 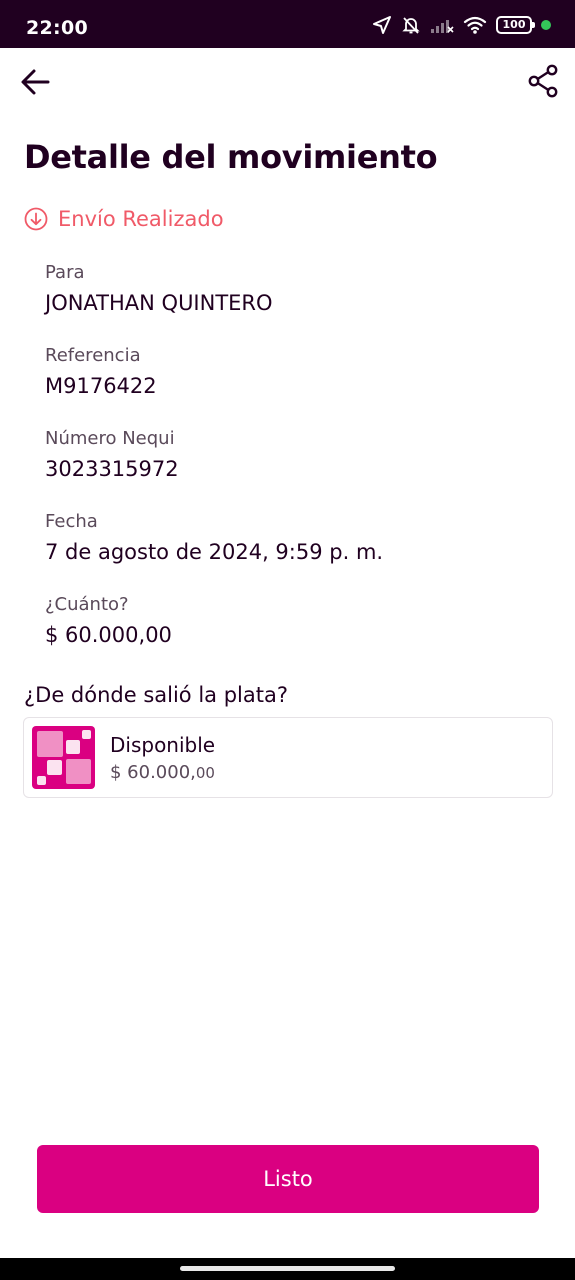 What do you see at coordinates (214, 552) in the screenshot?
I see `detail-value: 7 de agosto de 2024, 9:59 p. m.` at bounding box center [214, 552].